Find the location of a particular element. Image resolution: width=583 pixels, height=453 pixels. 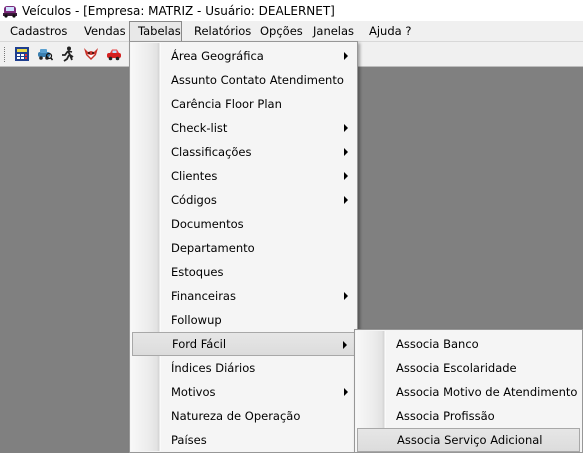

menu-item-departamento: Departamento is located at coordinates (243, 248).